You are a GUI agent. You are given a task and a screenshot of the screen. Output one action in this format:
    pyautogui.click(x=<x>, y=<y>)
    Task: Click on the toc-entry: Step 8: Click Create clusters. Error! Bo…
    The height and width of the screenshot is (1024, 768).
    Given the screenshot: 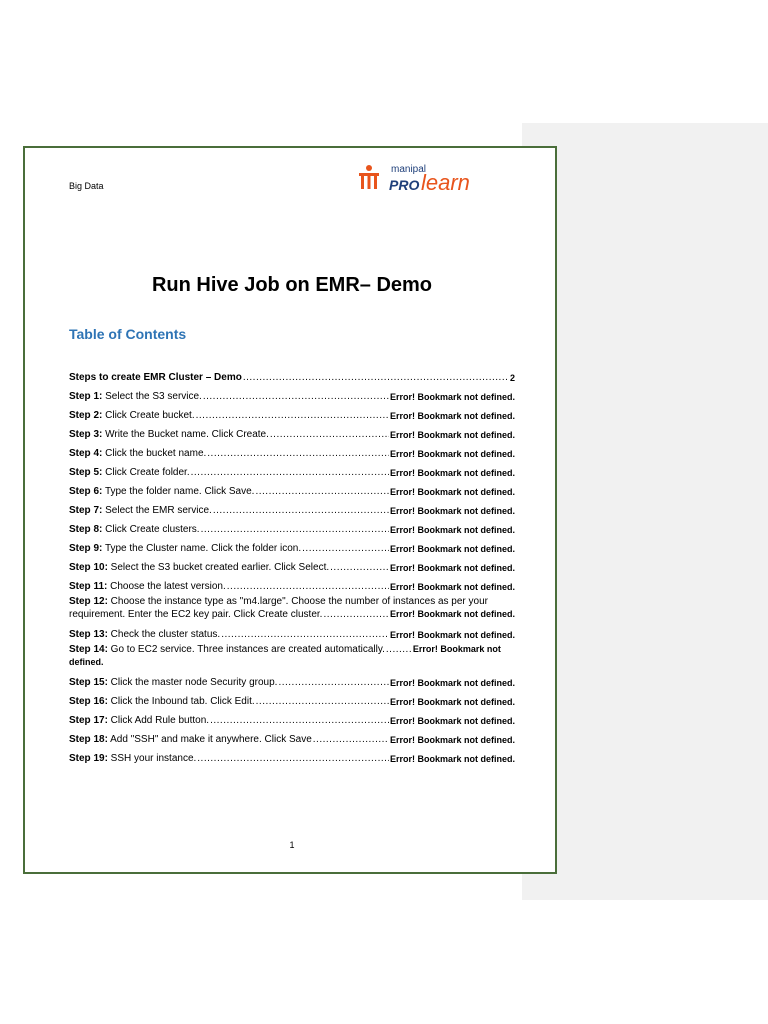 What is the action you would take?
    pyautogui.click(x=292, y=525)
    